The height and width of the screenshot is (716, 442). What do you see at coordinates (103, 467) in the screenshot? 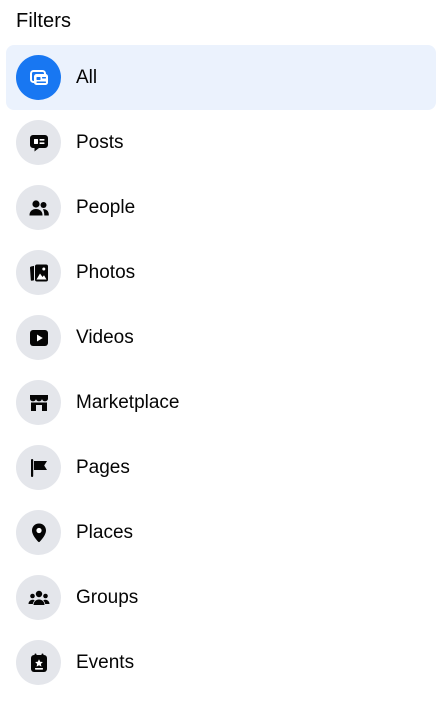
I see `filter-label-pages: Pages` at bounding box center [103, 467].